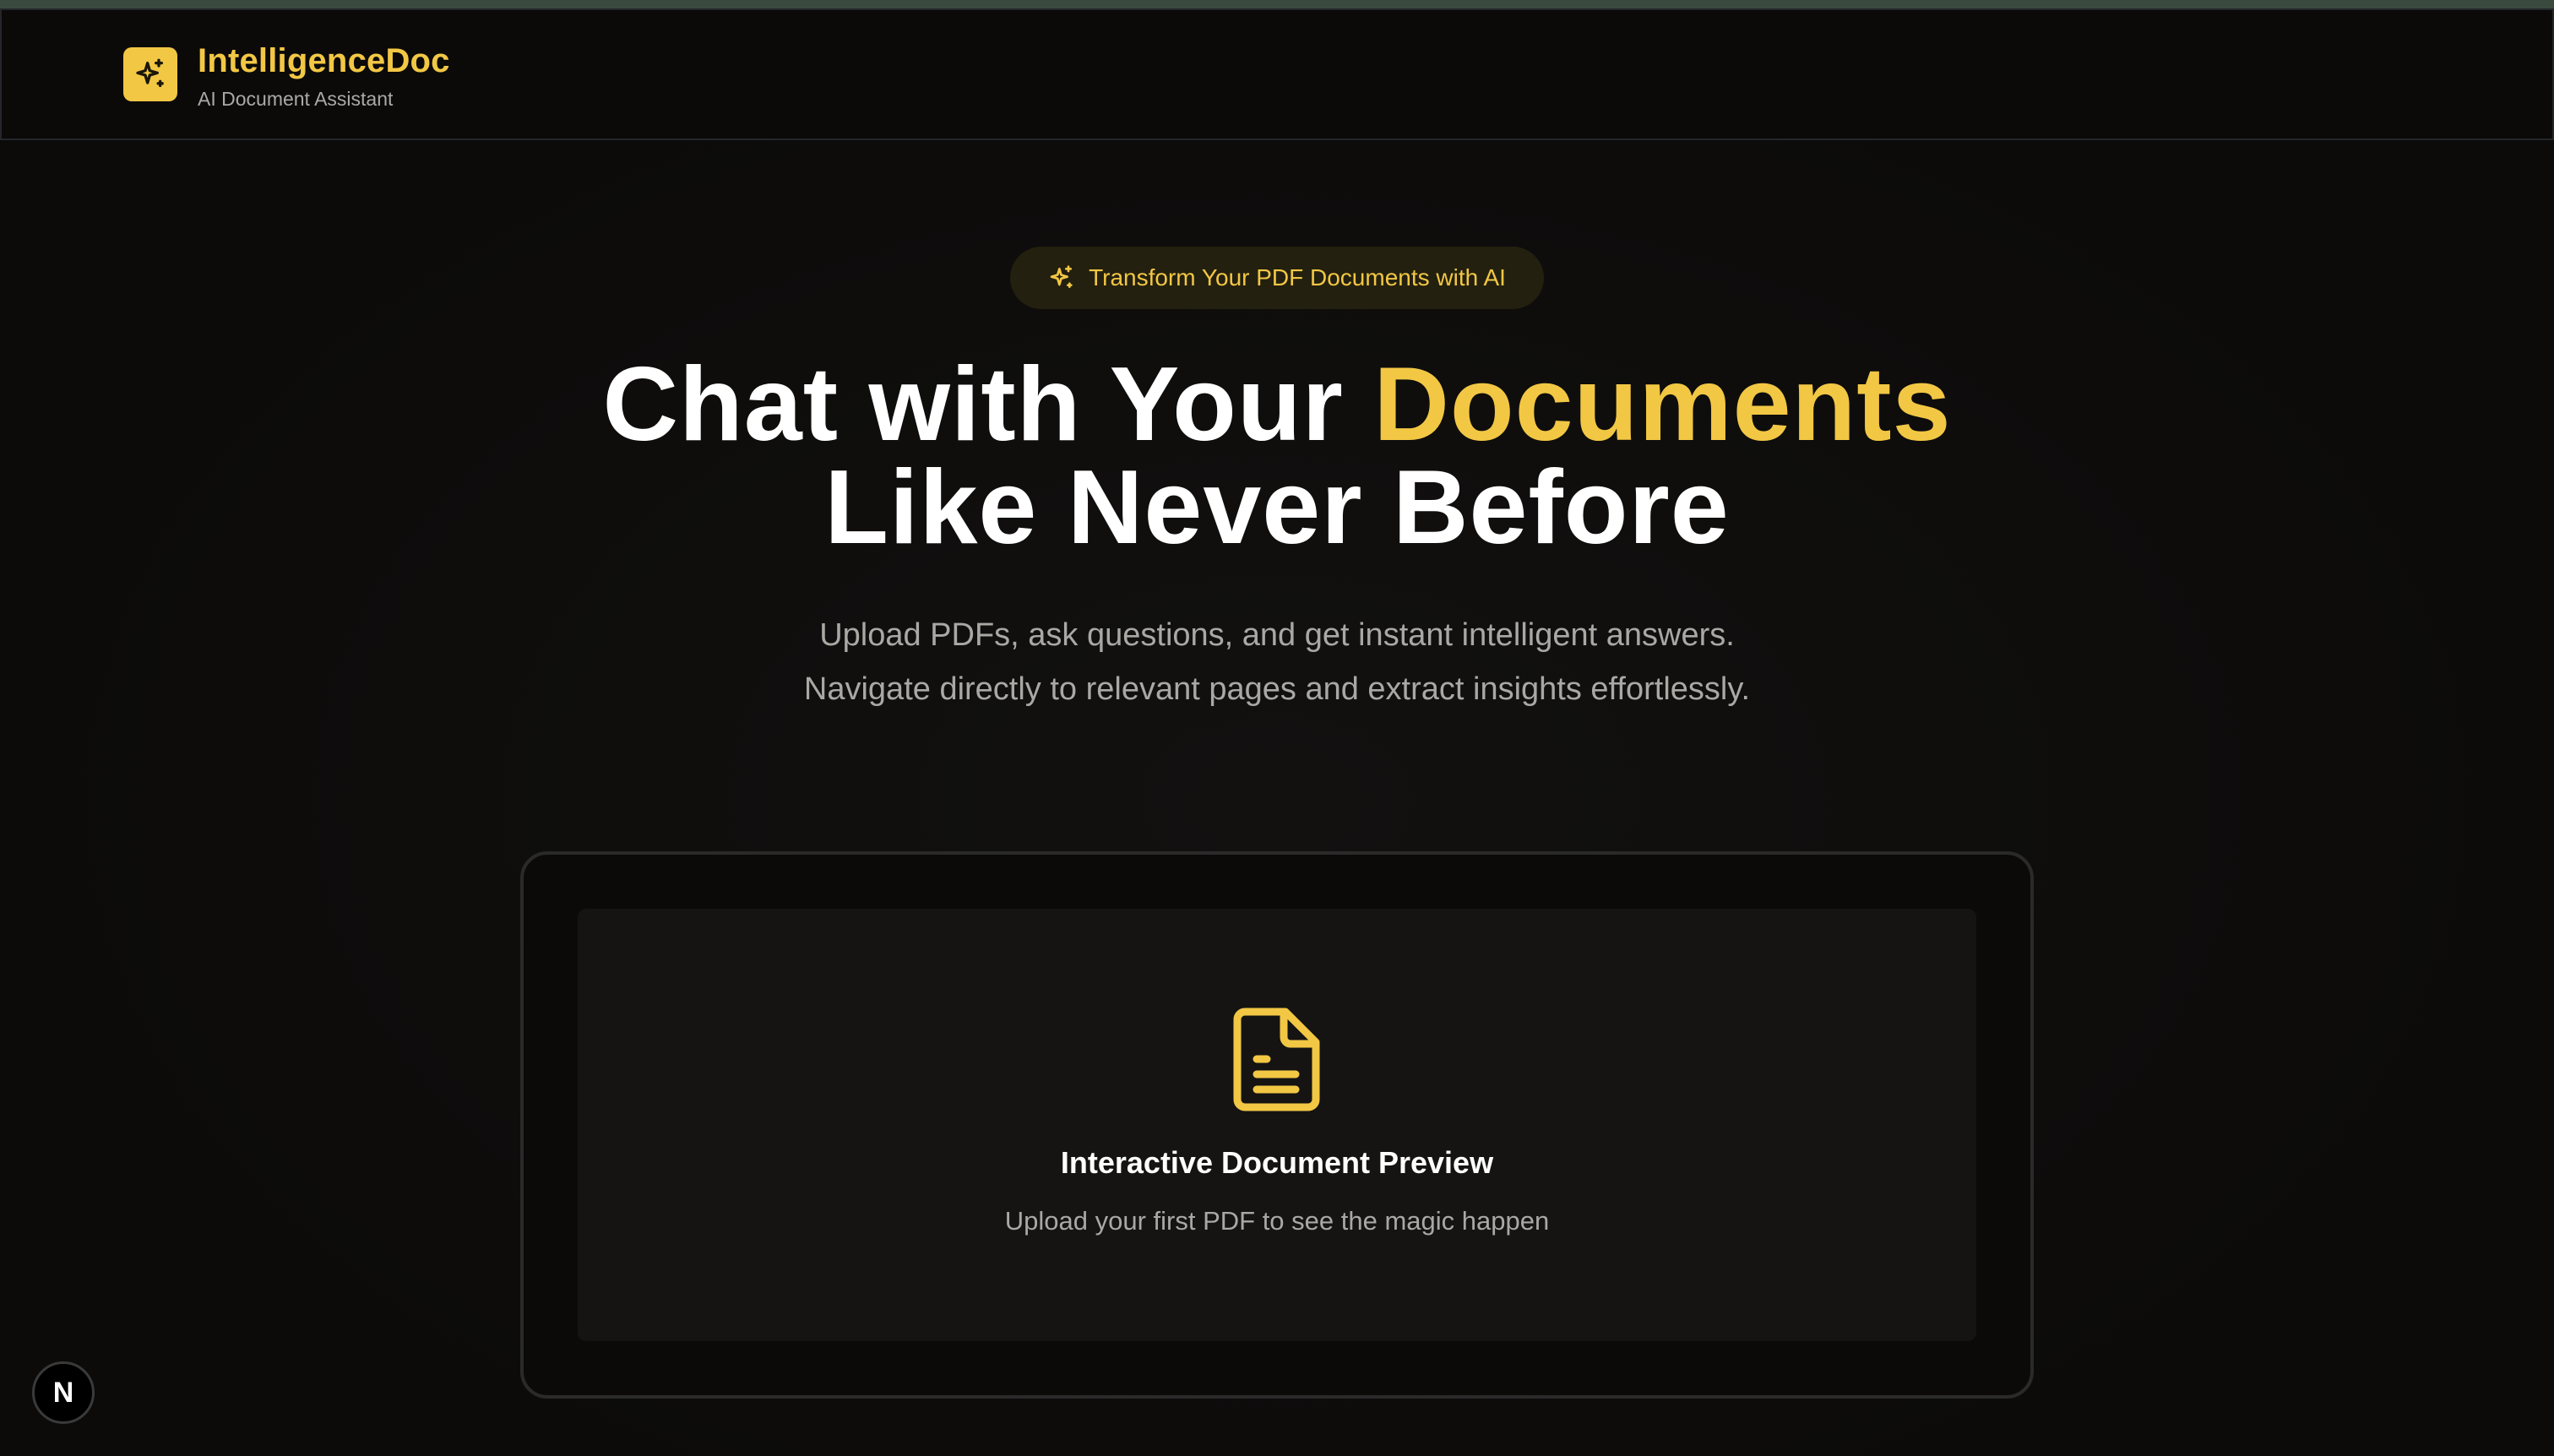  I want to click on app-header: IntelligenceDoc AI Document Assistant, so click(1277, 74).